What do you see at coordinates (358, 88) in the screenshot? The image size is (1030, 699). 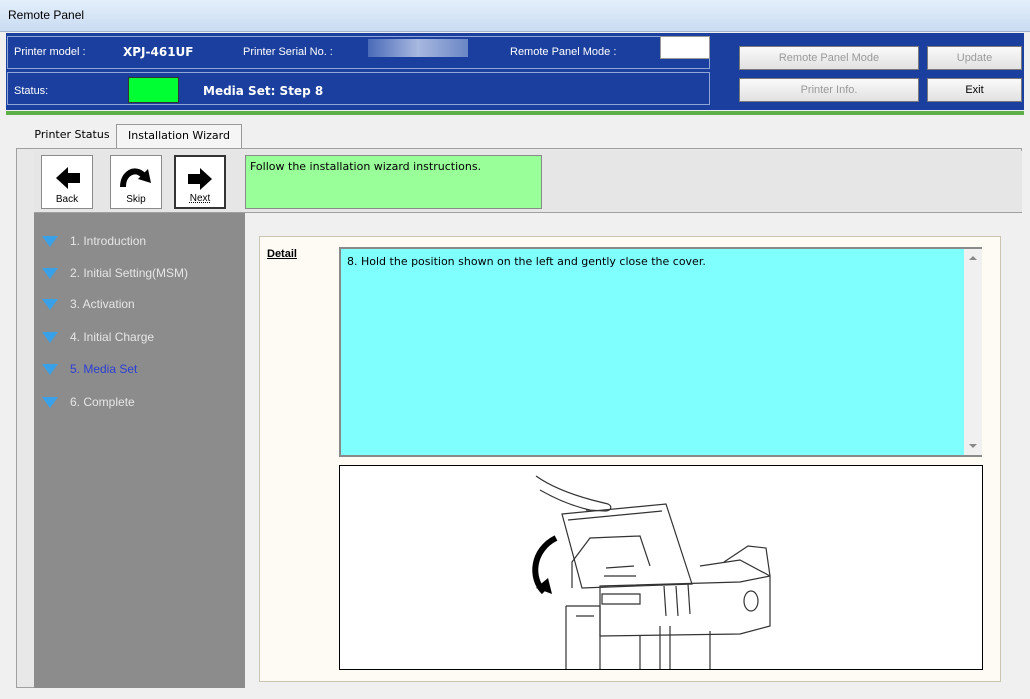 I see `status-row` at bounding box center [358, 88].